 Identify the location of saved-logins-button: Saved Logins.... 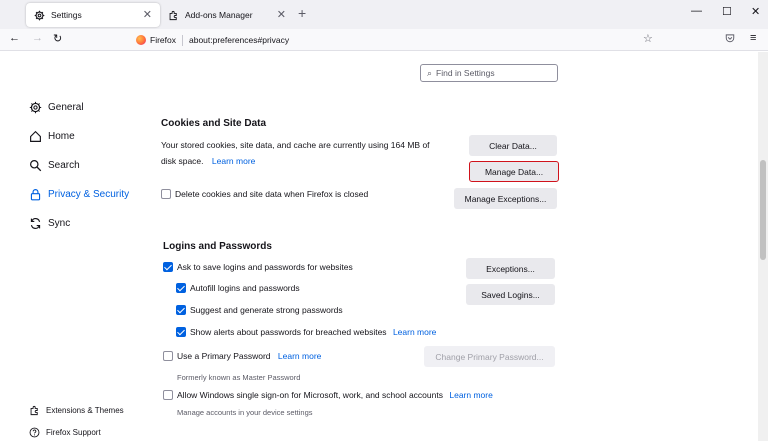
(510, 294).